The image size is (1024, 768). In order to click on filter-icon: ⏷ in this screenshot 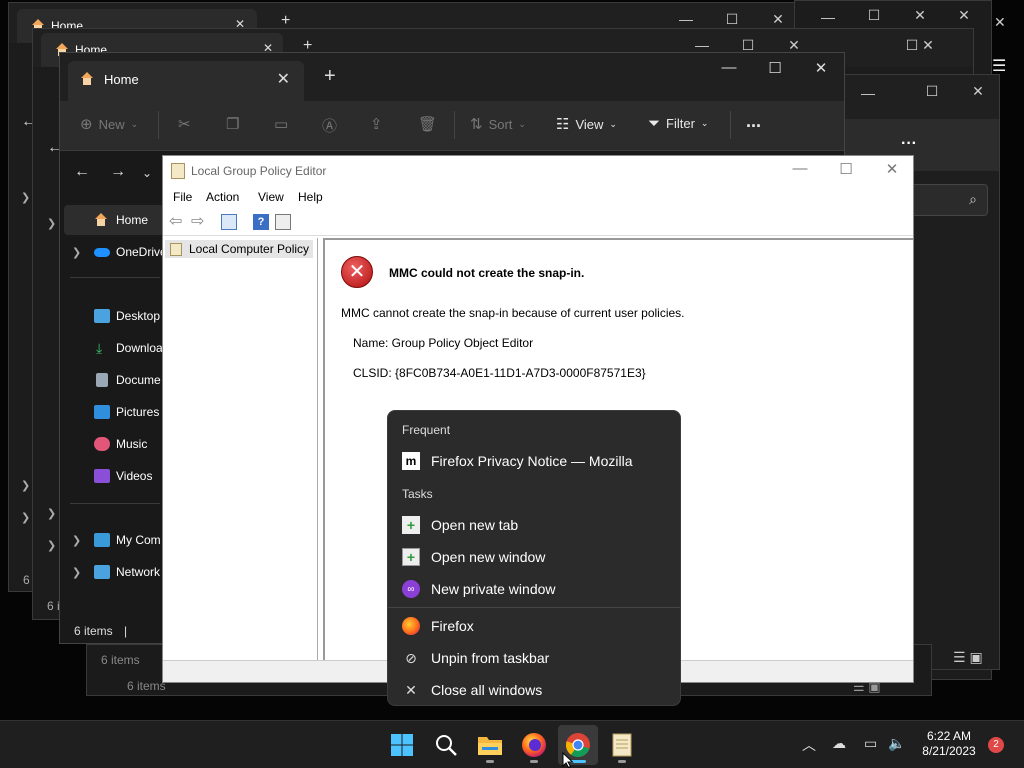, I will do `click(654, 123)`.